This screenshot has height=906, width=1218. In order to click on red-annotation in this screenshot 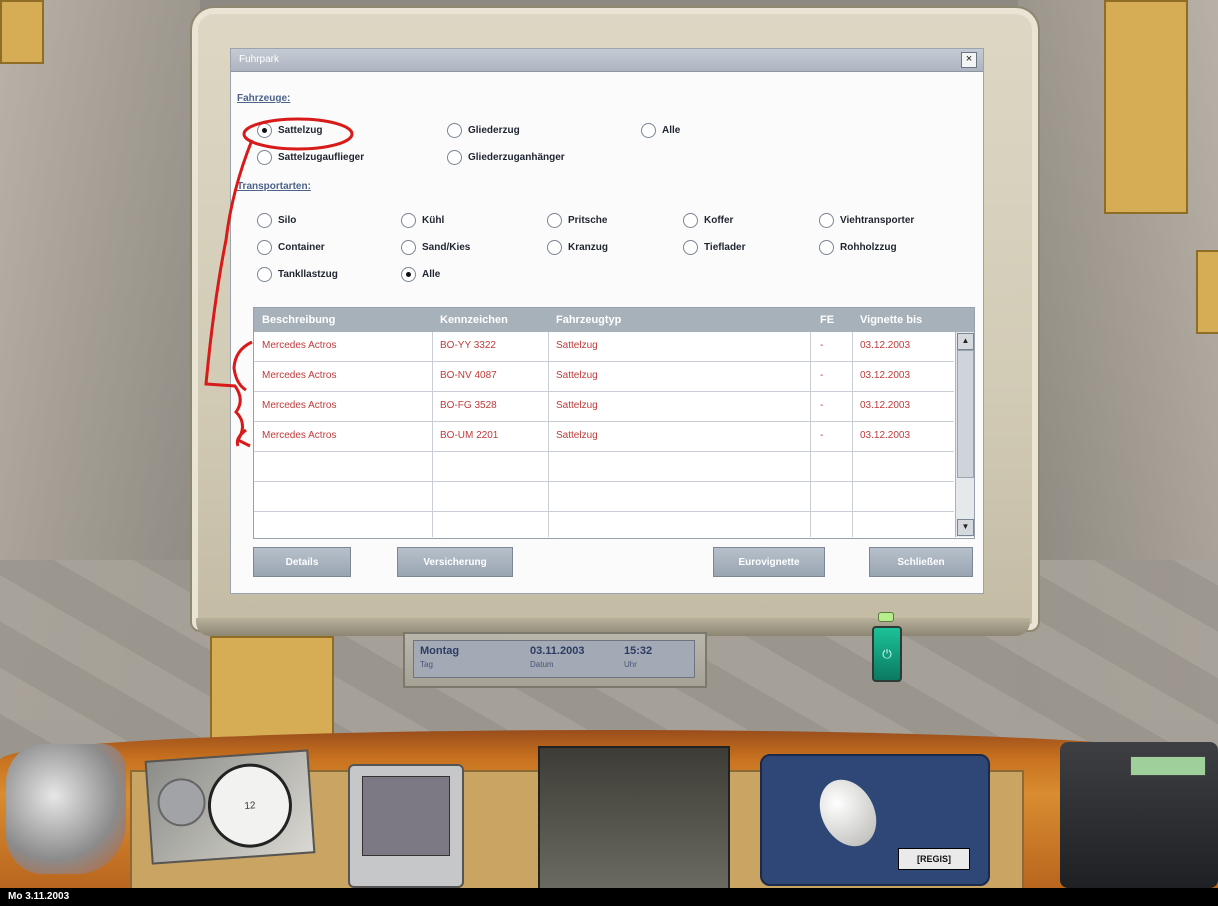, I will do `click(279, 282)`.